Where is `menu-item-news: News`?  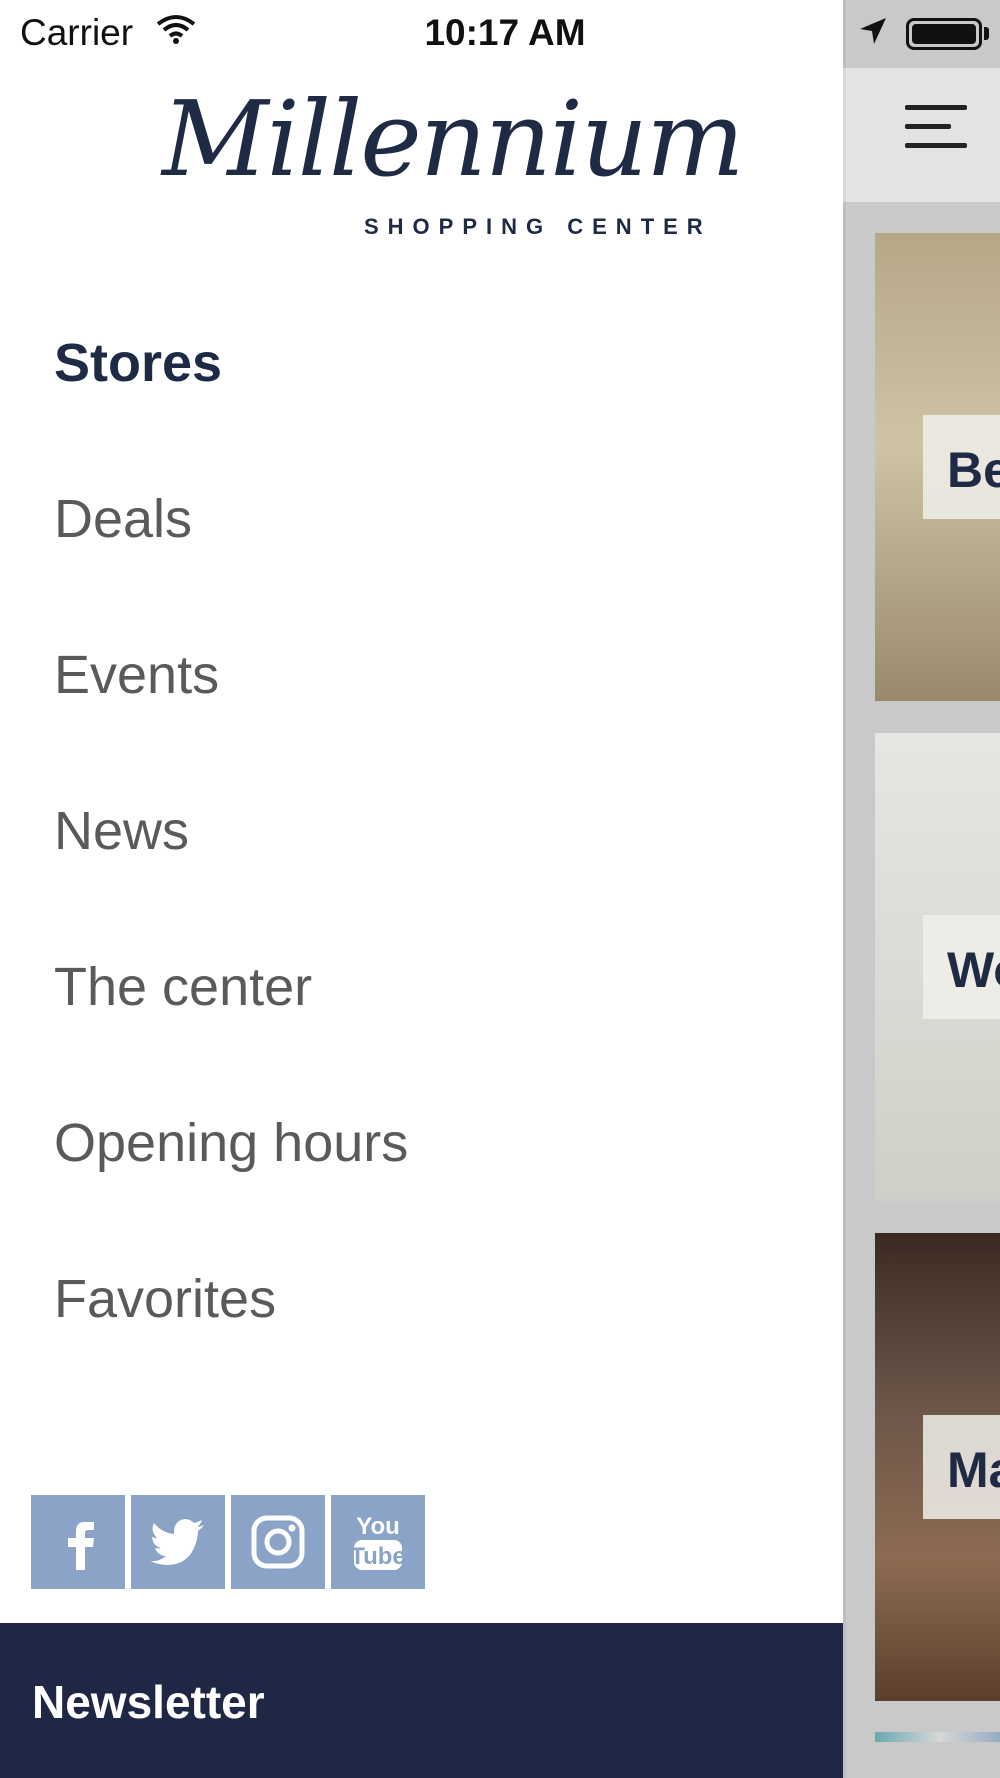
menu-item-news: News is located at coordinates (121, 831).